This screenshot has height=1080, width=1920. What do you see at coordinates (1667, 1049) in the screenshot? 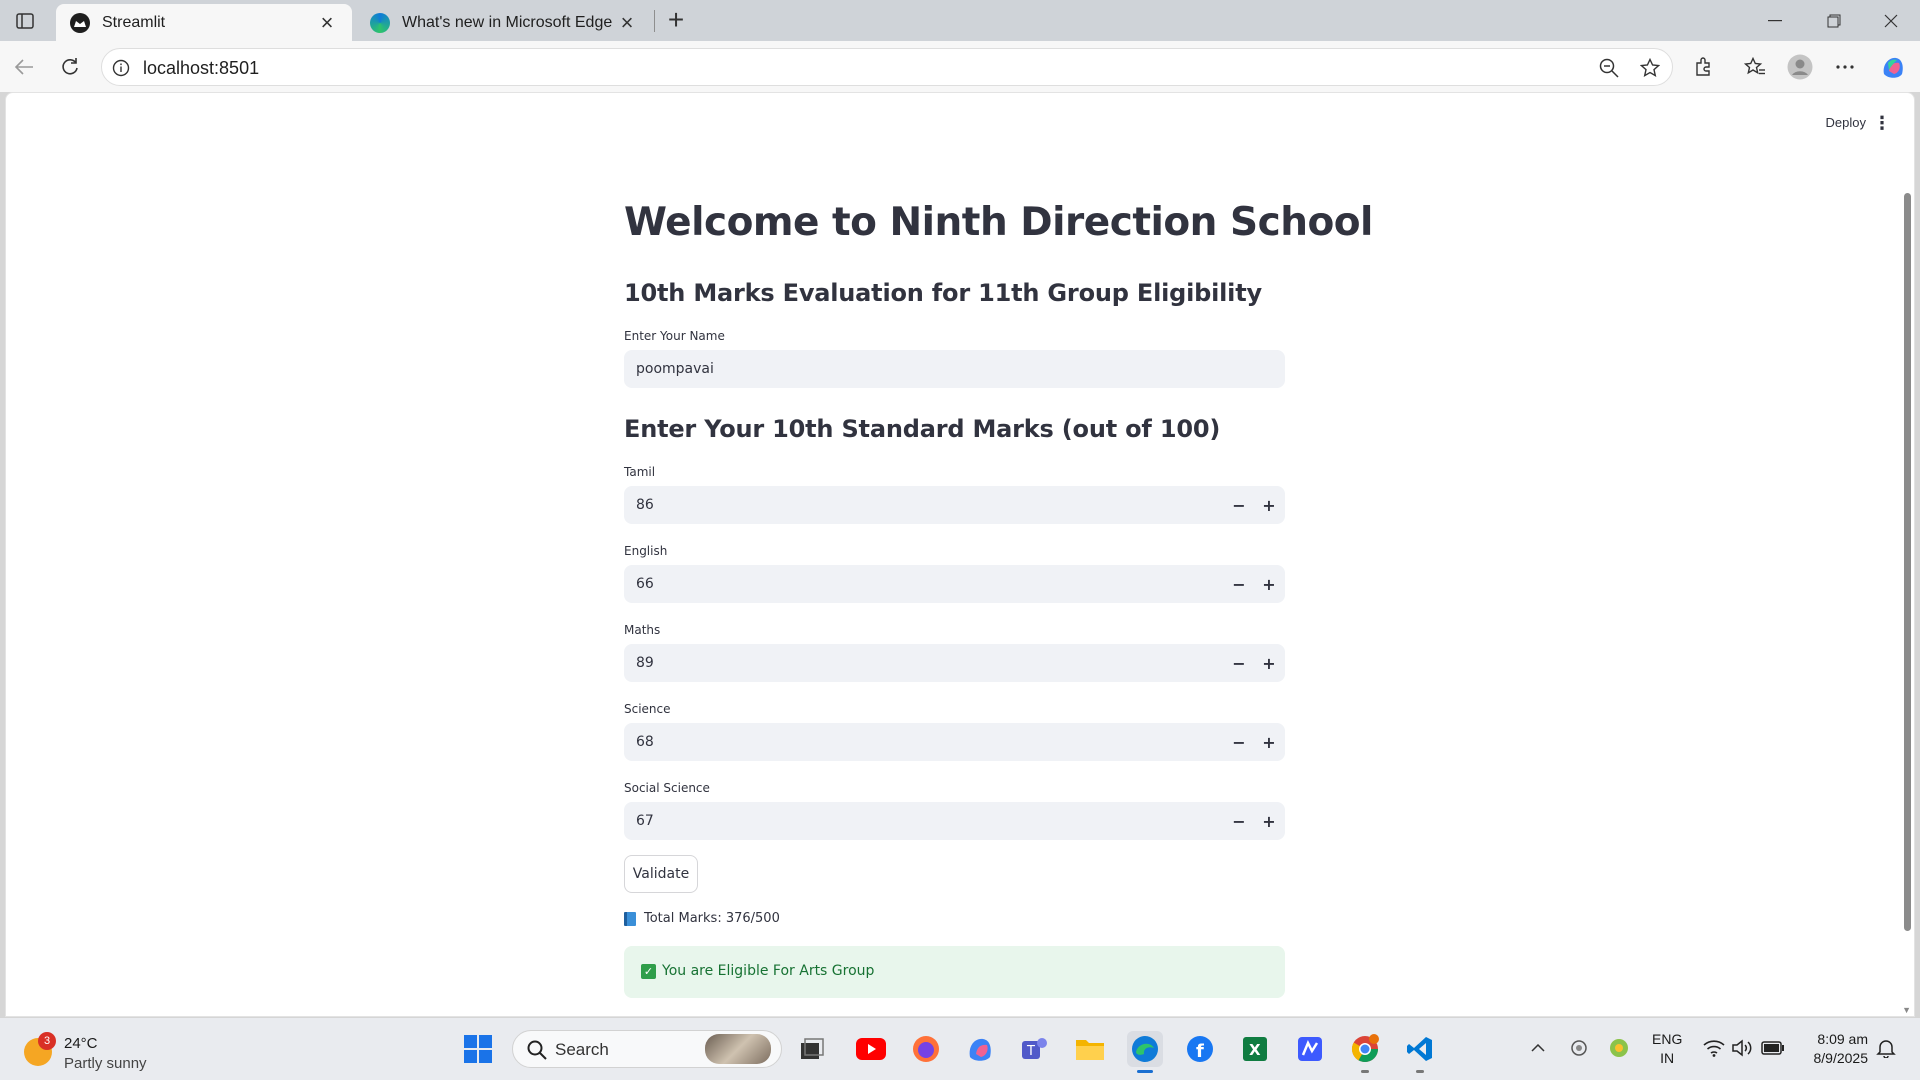
I see `language-indicator: ENG IN` at bounding box center [1667, 1049].